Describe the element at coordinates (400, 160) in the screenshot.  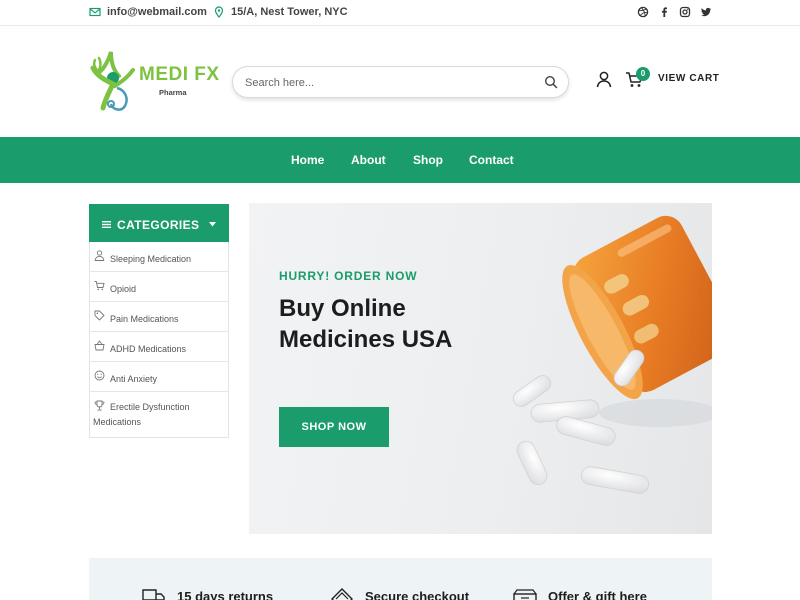
I see `main-nav: Home About Shop Contact` at that location.